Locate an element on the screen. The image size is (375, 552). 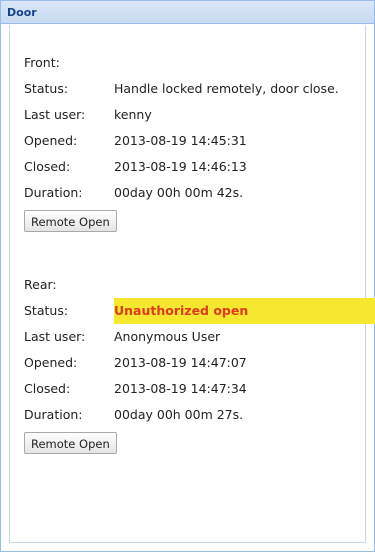
rear-remote-open-button: Remote Open is located at coordinates (70, 443).